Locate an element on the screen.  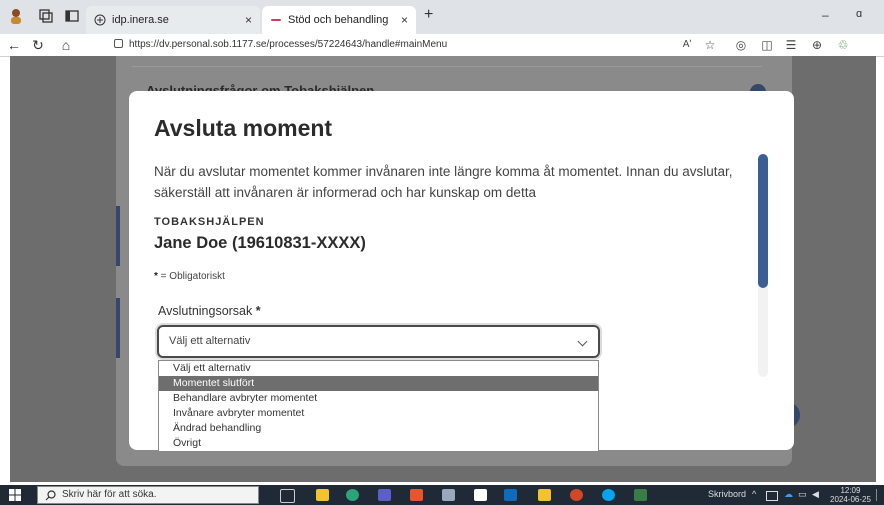
favorites-icon: ☰ is located at coordinates (791, 45).